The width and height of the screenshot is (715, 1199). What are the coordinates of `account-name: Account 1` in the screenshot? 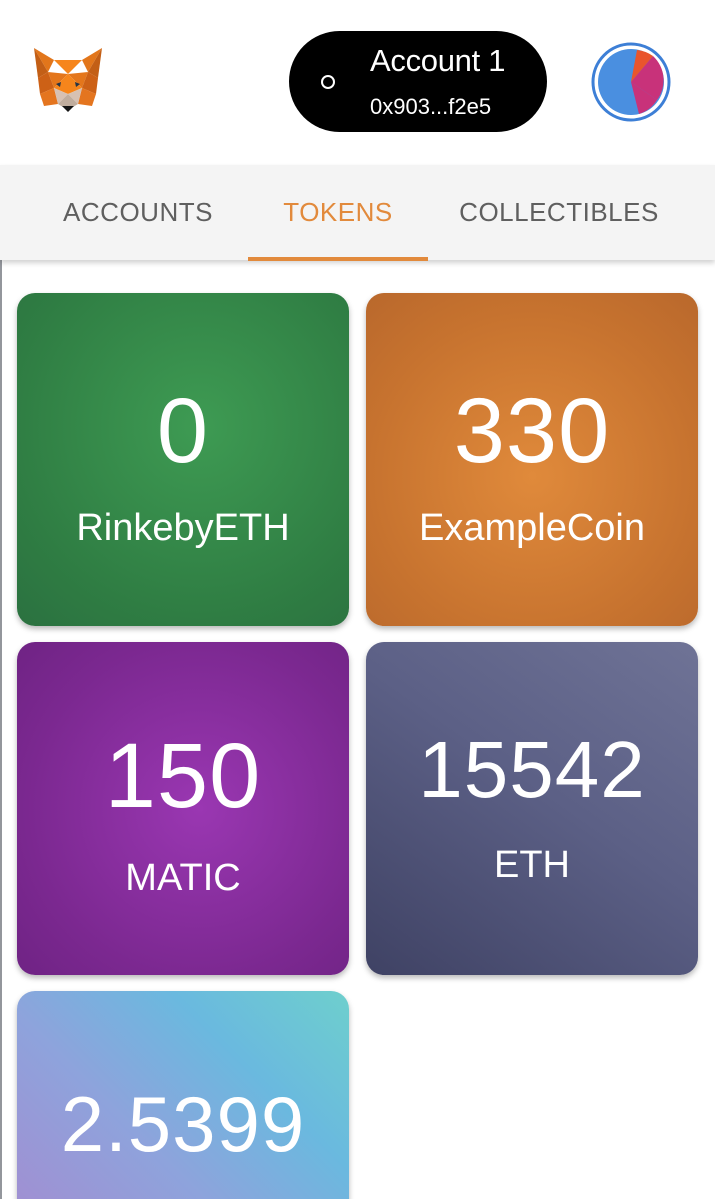 It's located at (438, 60).